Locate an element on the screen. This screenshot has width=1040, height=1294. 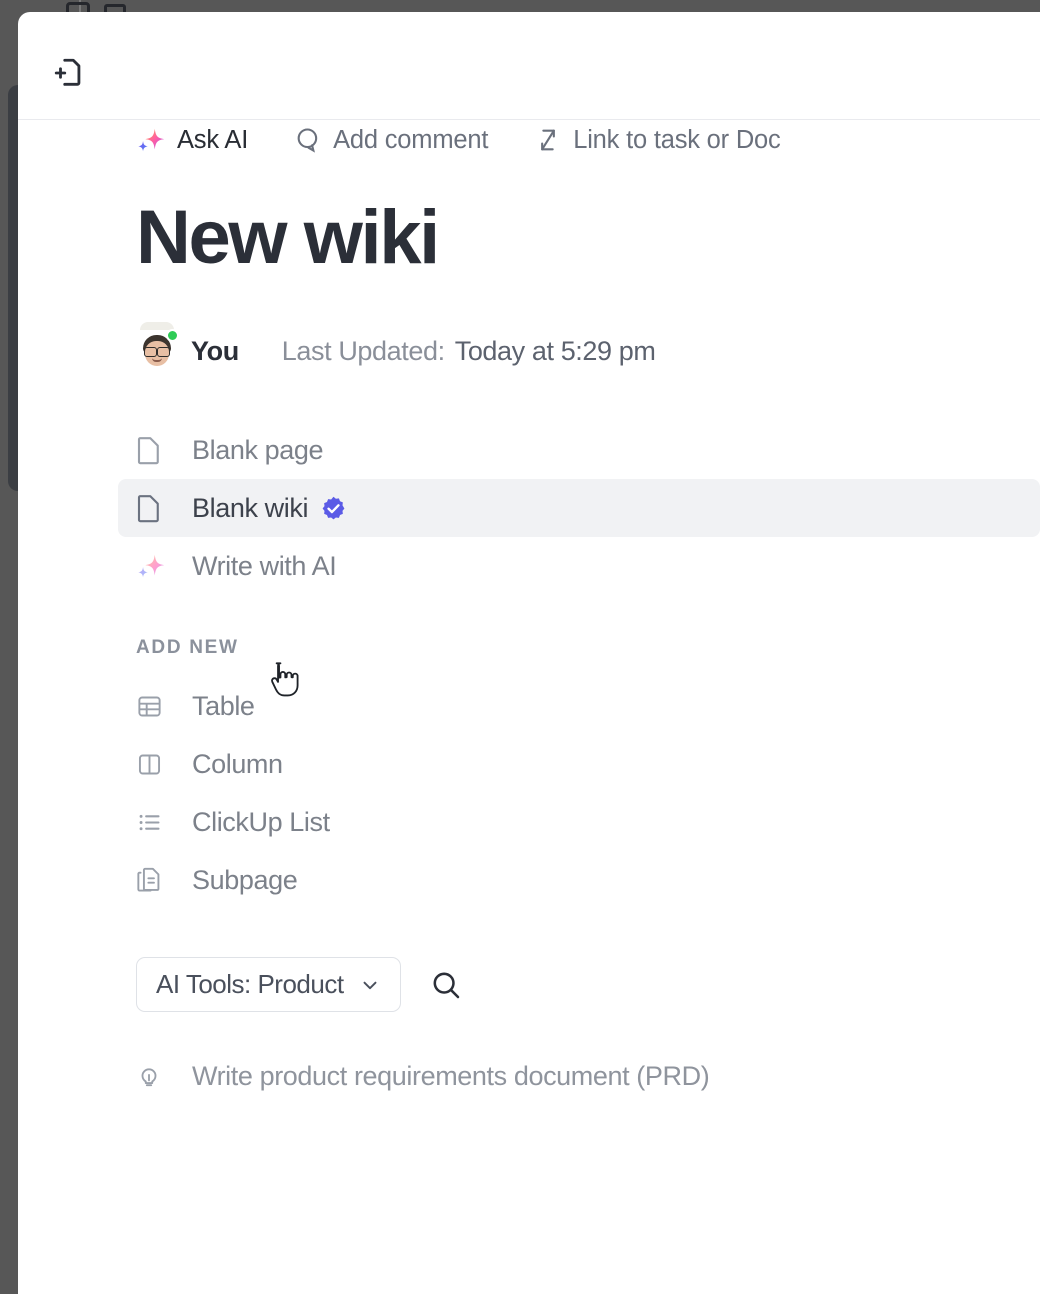
add-new-clickup-list-label: ClickUp List is located at coordinates (261, 821).